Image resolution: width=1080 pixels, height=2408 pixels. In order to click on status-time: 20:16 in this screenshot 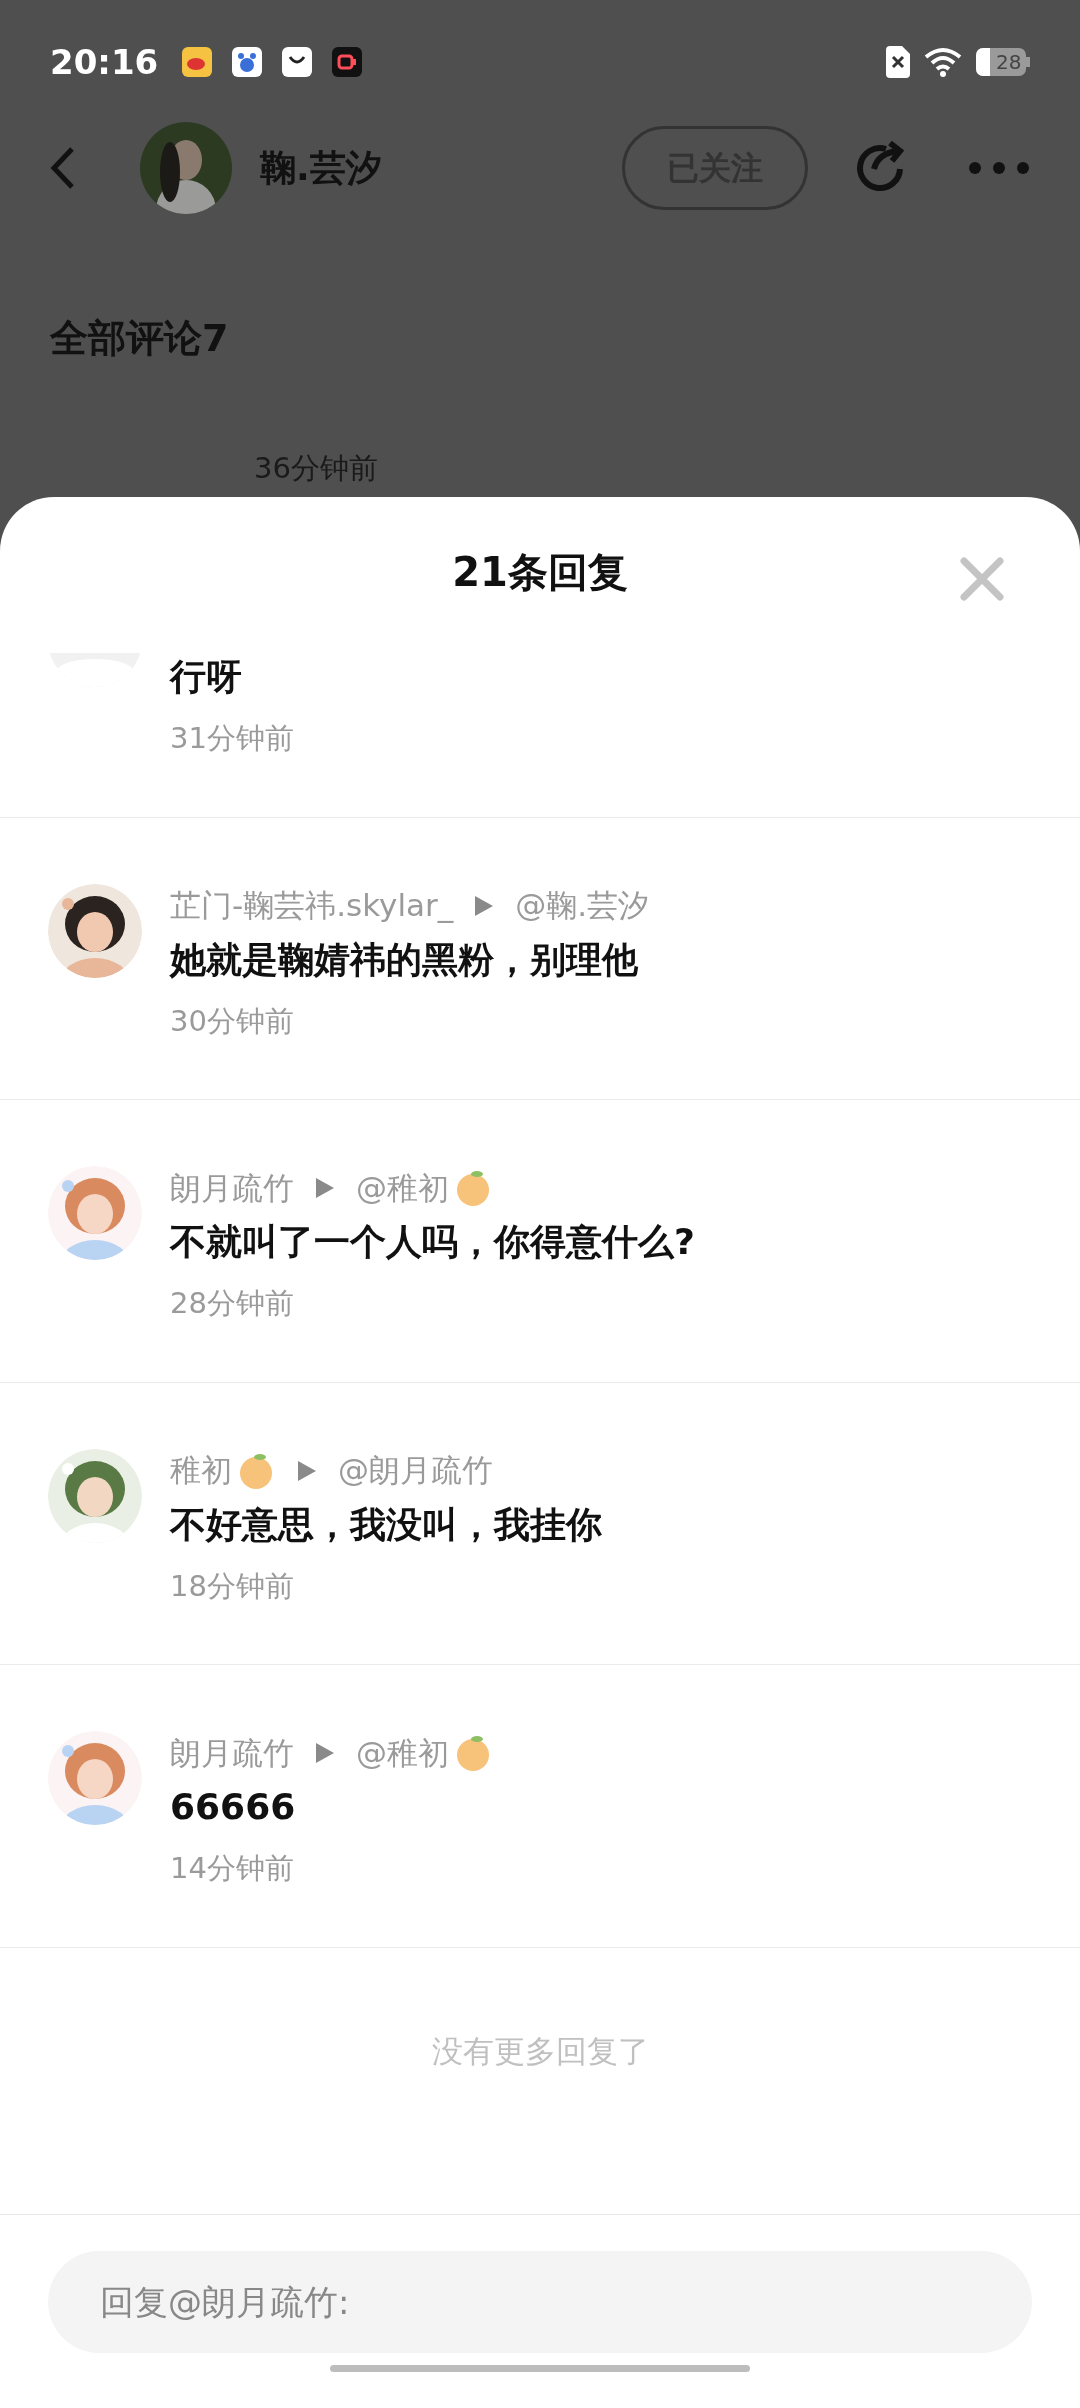, I will do `click(104, 62)`.